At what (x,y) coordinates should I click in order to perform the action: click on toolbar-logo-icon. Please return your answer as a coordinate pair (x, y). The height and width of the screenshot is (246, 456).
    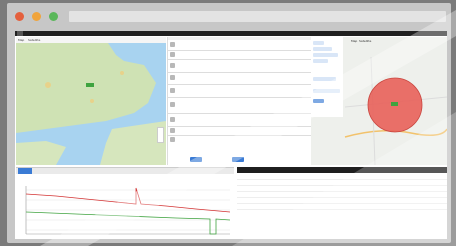
    Looking at the image, I should click on (20, 33).